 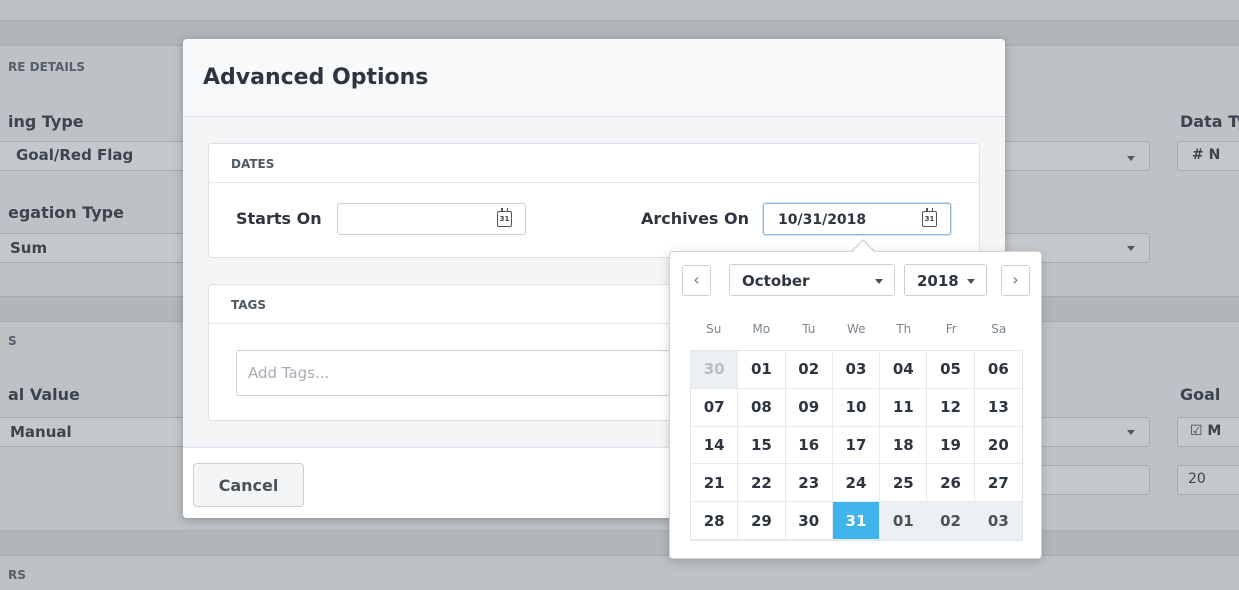 I want to click on archives-on-input: 10/31/2018 31, so click(x=857, y=219).